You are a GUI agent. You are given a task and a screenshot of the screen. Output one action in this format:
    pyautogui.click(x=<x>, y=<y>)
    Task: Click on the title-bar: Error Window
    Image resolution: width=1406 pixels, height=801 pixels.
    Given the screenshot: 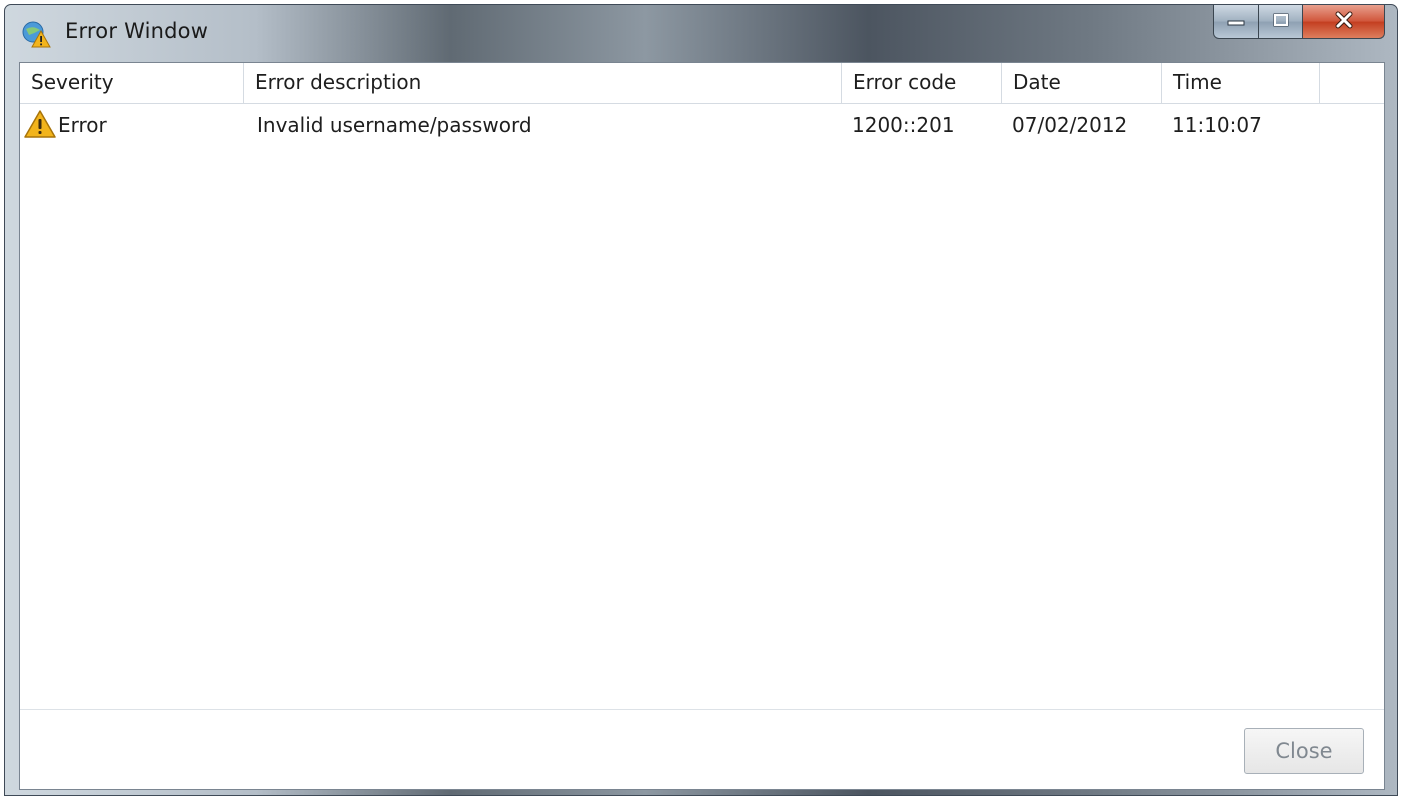 What is the action you would take?
    pyautogui.click(x=701, y=33)
    